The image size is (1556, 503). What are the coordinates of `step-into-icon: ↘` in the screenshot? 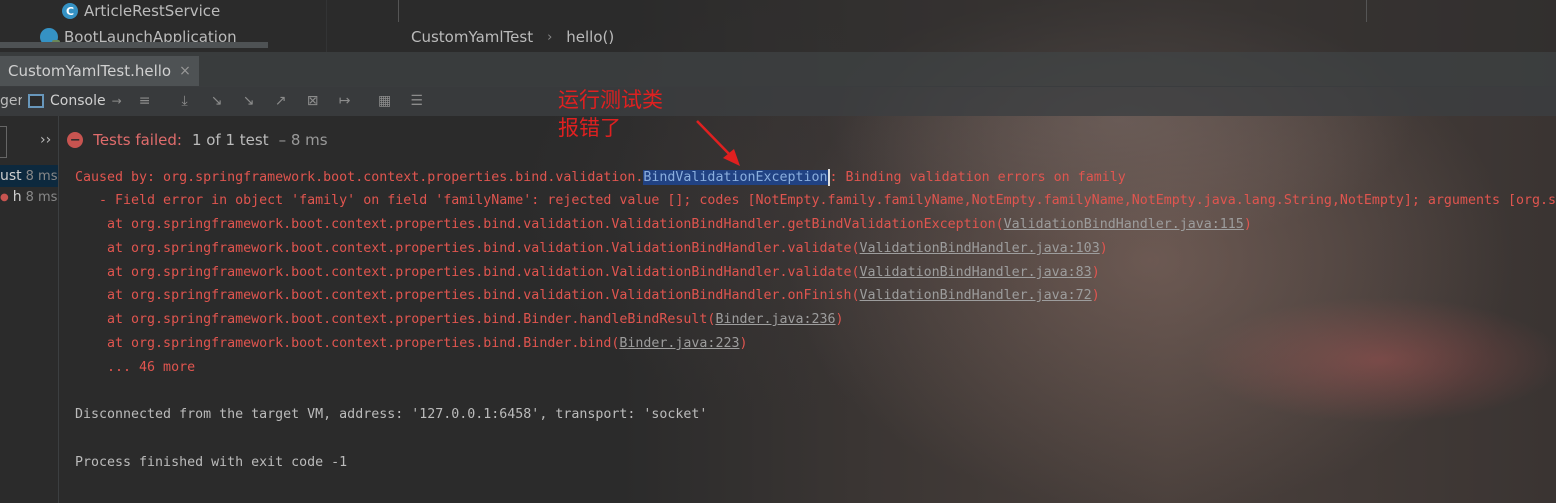 It's located at (217, 101).